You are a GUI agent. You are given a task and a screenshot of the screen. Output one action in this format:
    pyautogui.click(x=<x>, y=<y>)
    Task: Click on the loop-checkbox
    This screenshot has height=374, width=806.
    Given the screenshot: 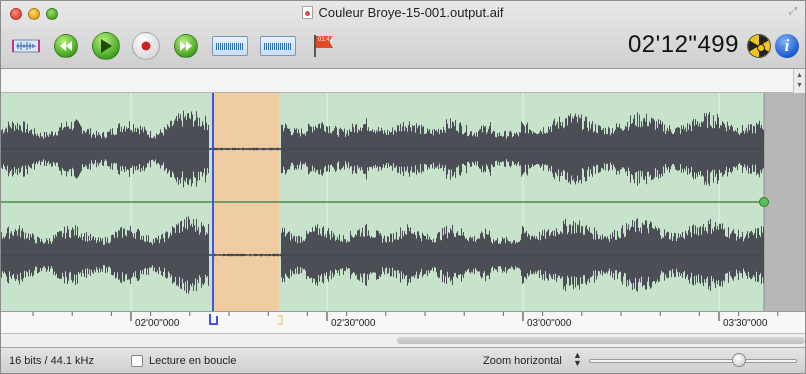 What is the action you would take?
    pyautogui.click(x=137, y=361)
    